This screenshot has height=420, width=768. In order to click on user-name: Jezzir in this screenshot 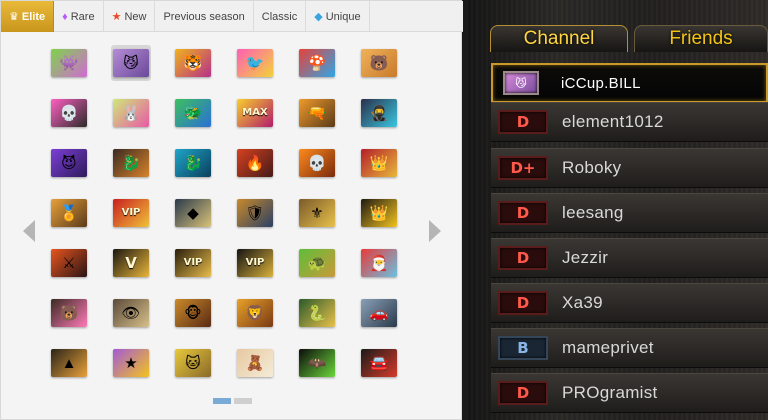, I will do `click(585, 257)`.